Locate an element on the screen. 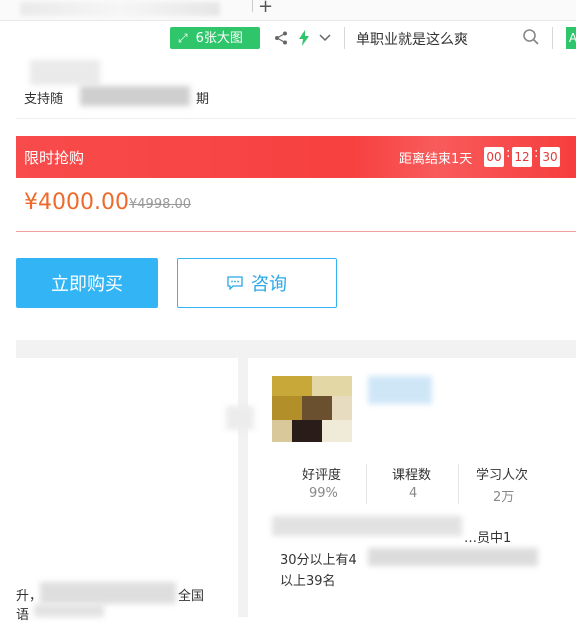 The image size is (576, 623). new-tab-button: + is located at coordinates (265, 8).